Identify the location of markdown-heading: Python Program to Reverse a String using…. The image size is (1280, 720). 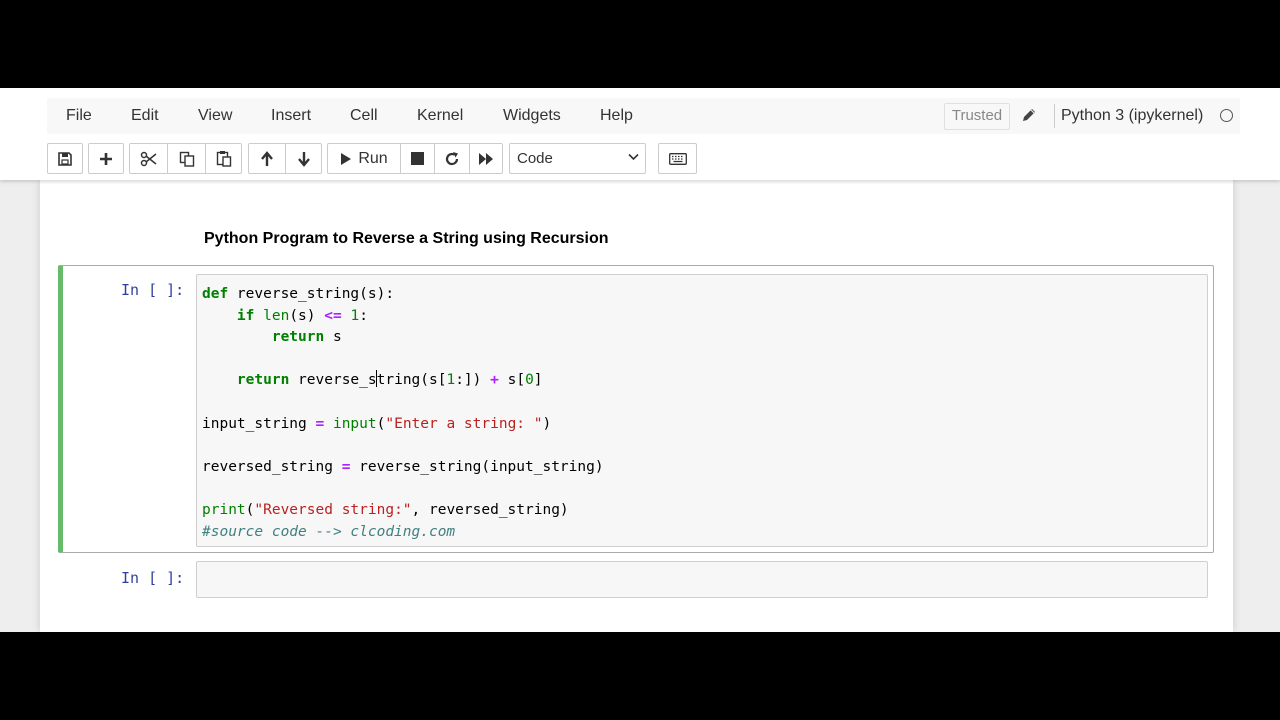
(406, 239).